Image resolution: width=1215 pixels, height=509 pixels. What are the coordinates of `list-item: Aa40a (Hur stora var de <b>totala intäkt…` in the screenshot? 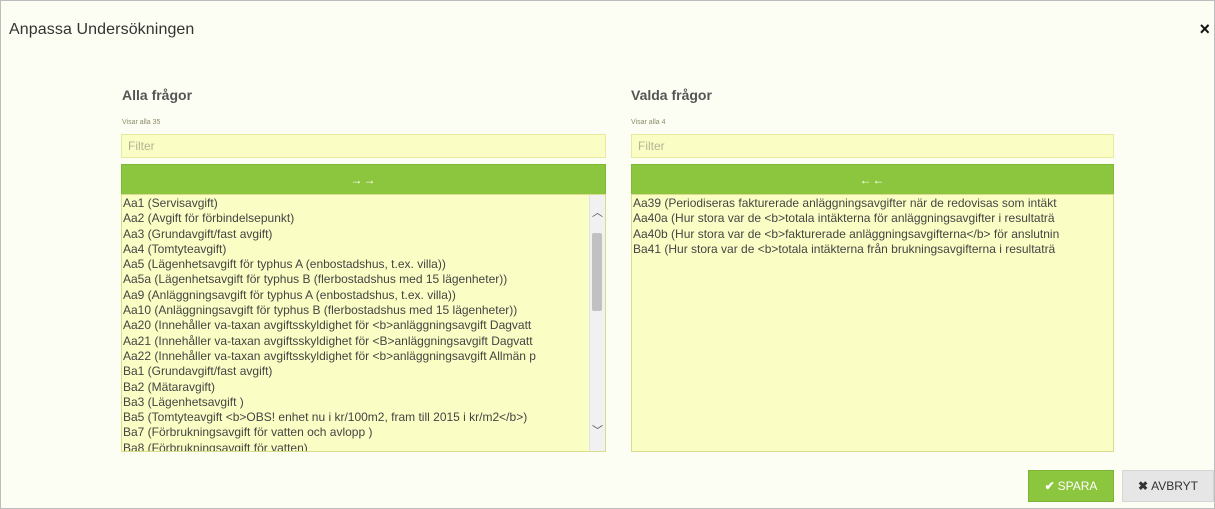 It's located at (872, 218).